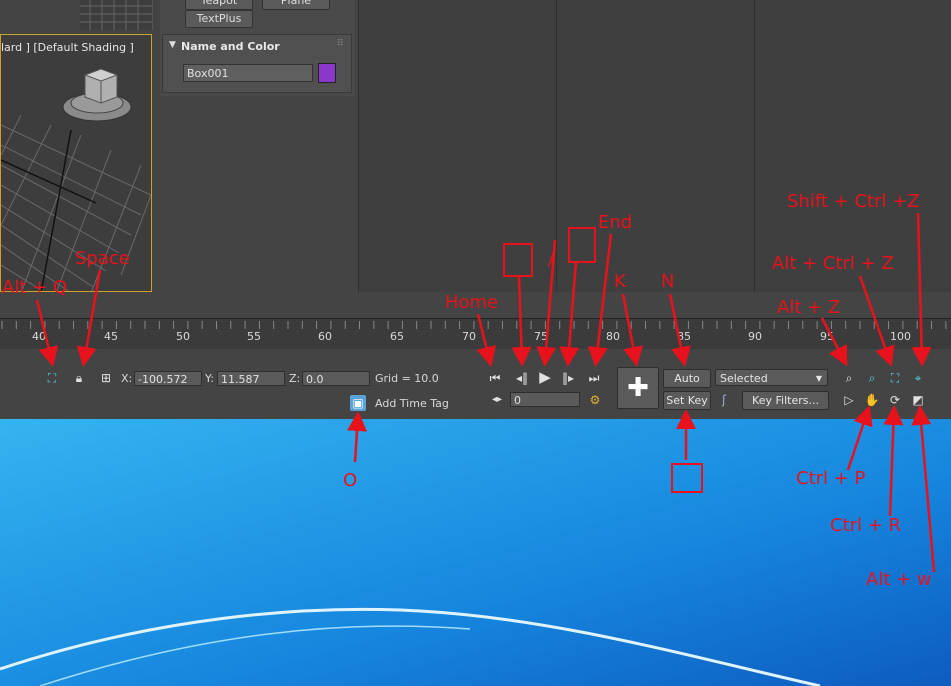 The height and width of the screenshot is (686, 951). What do you see at coordinates (518, 260) in the screenshot?
I see `annotation-box-prev-frame` at bounding box center [518, 260].